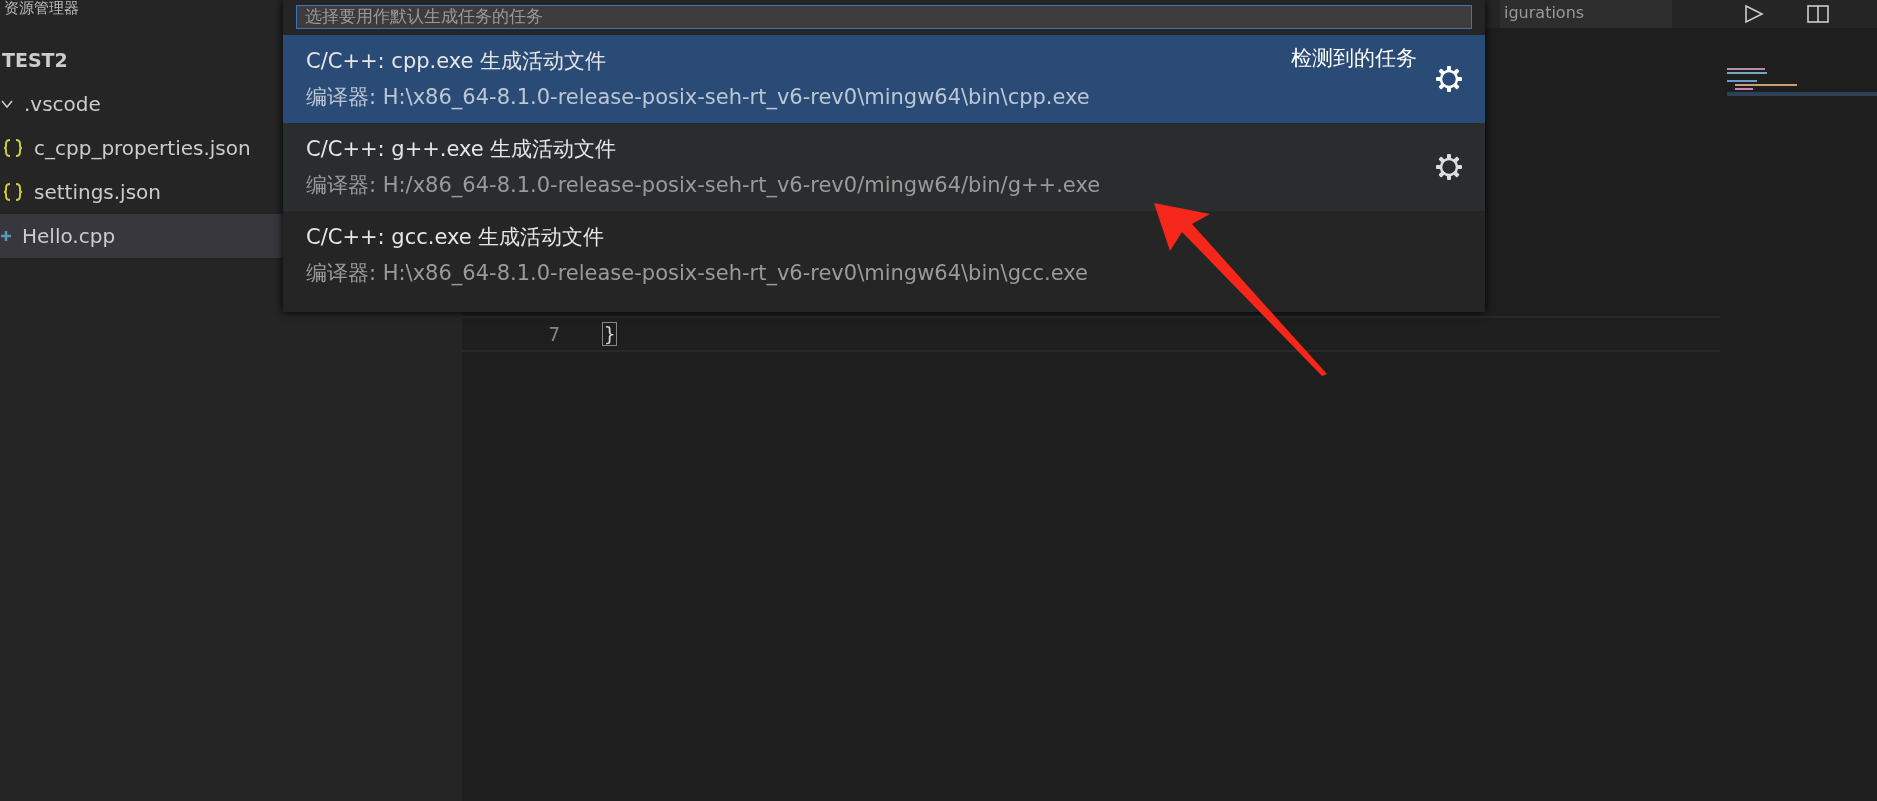 The width and height of the screenshot is (1877, 801). I want to click on item-label: C/C++: cpp.exe 生成活动文件, so click(457, 61).